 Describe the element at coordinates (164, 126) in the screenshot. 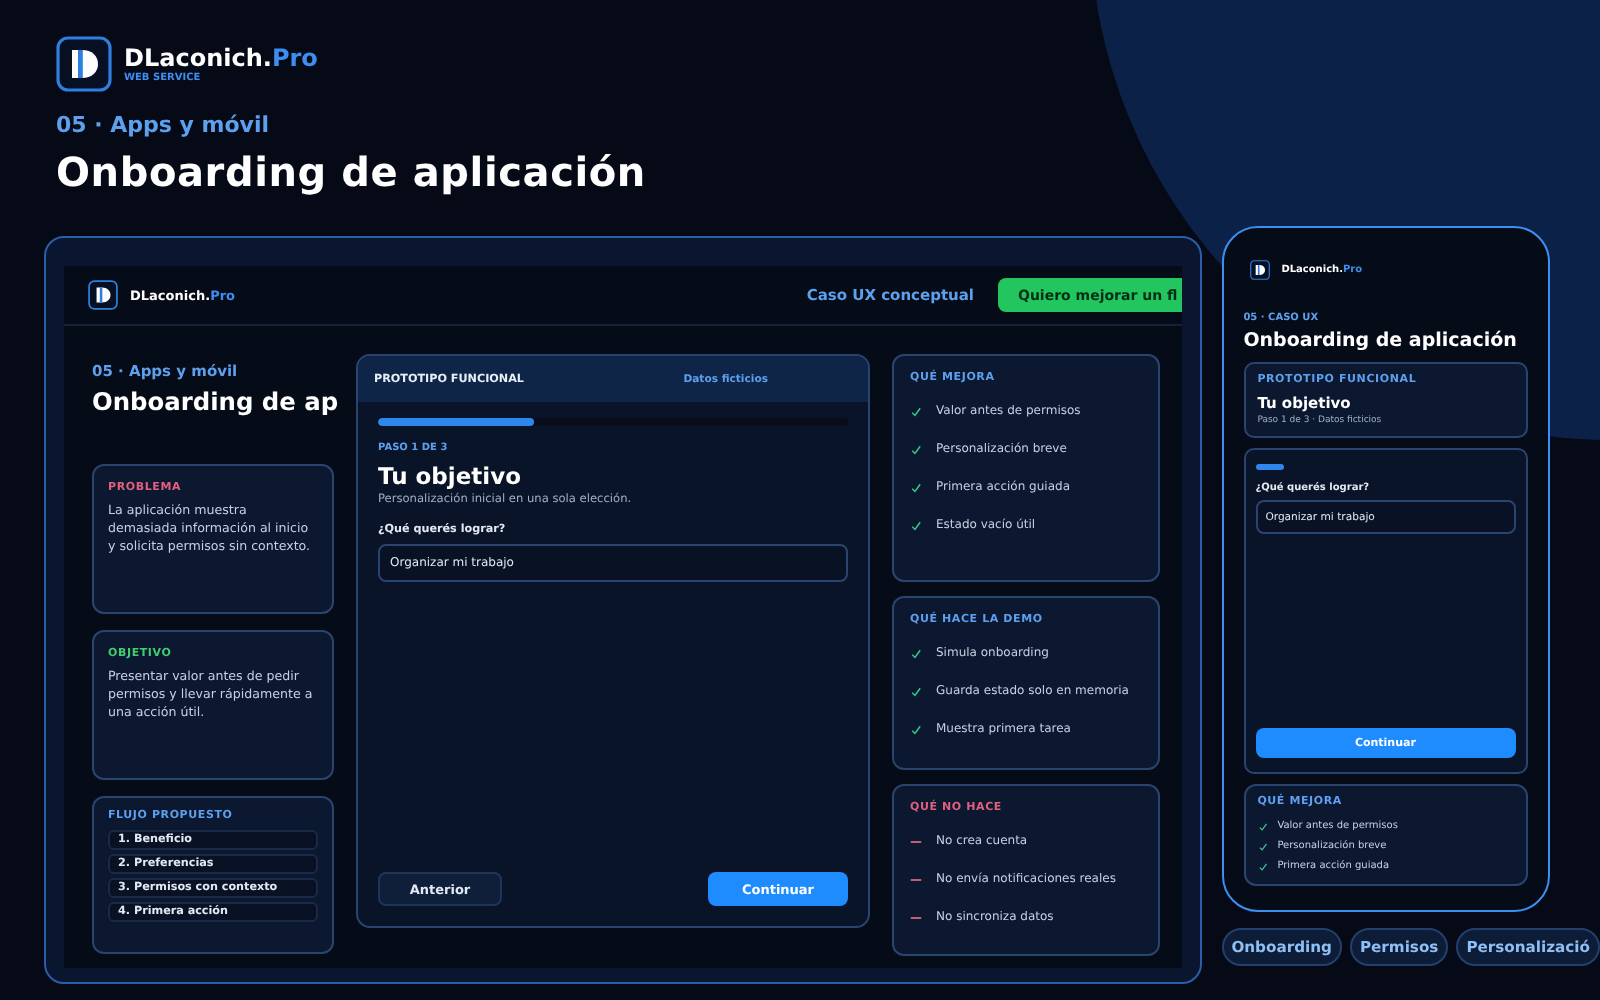

I see `section-label: 05 · Apps y móvil` at that location.